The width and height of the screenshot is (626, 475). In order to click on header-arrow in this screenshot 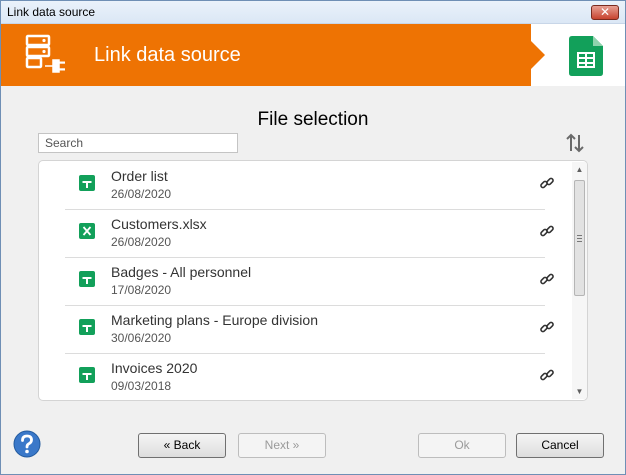, I will do `click(538, 55)`.